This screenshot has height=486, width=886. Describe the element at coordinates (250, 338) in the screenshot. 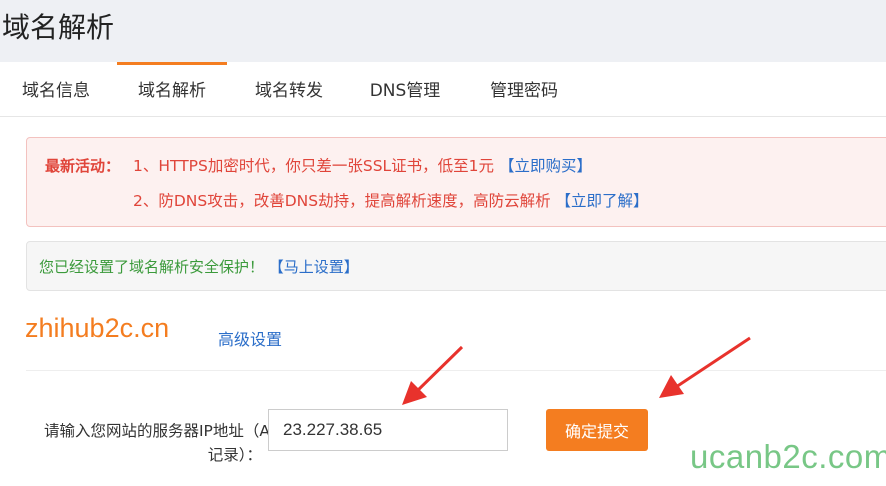

I see `advanced-settings-link: 高级设置` at that location.